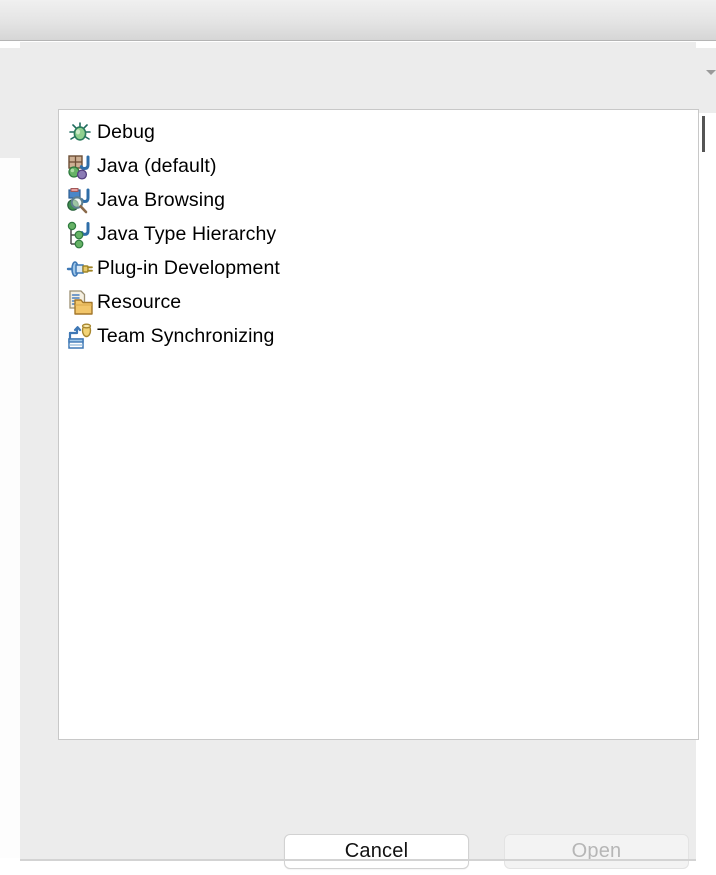  Describe the element at coordinates (80, 235) in the screenshot. I see `java-type-hierarchy-icon` at that location.